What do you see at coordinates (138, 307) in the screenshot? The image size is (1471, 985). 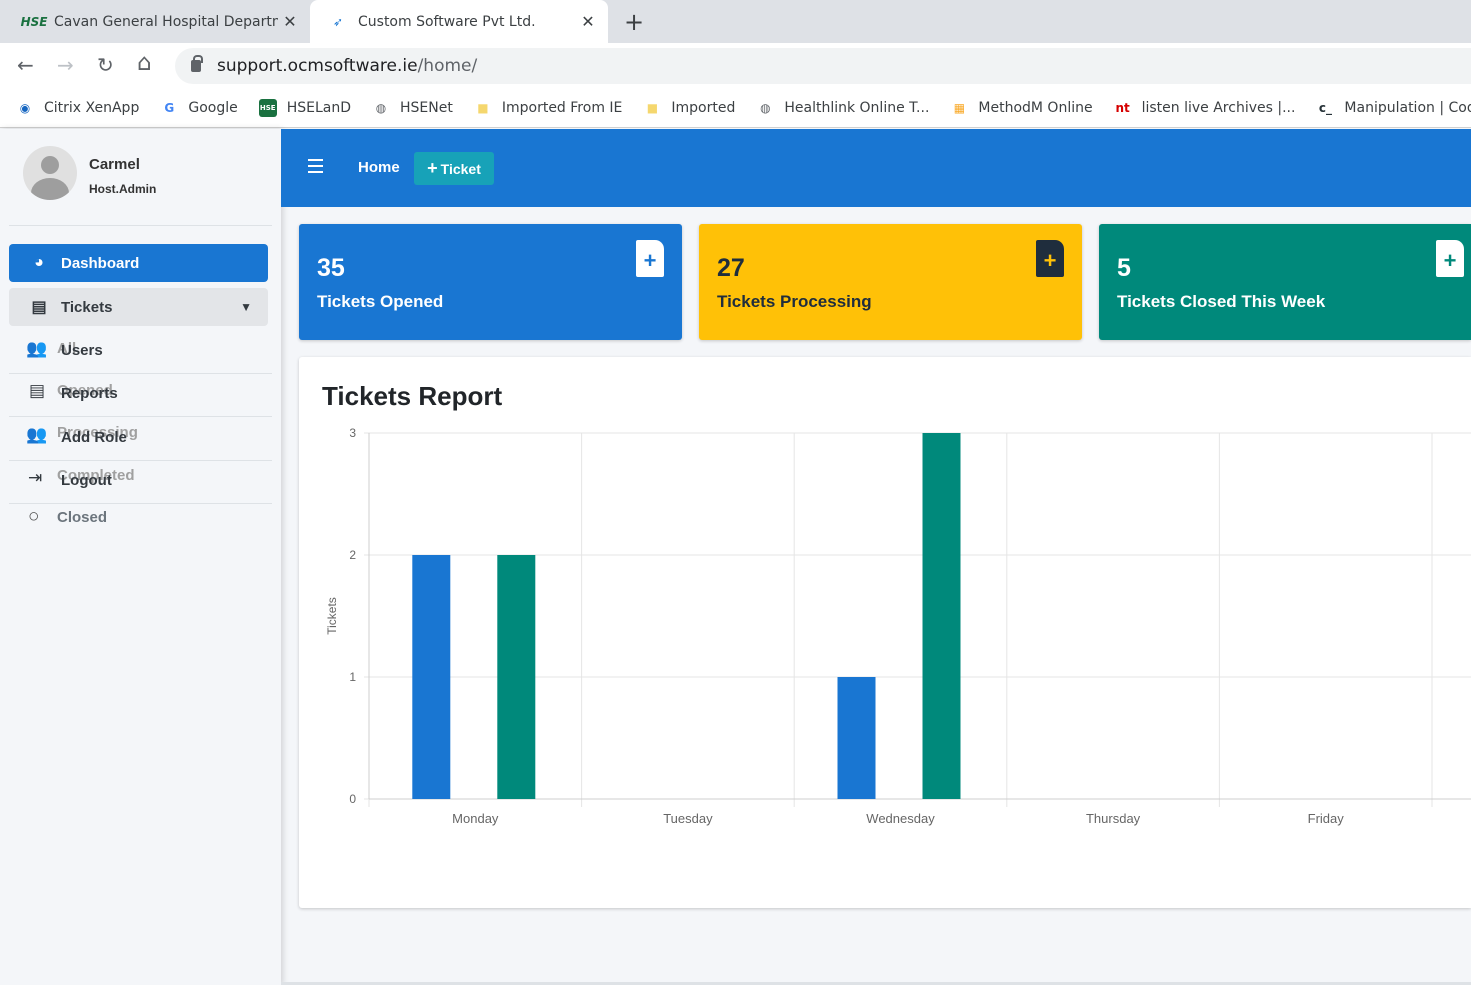 I see `sidebar-item-tickets: ▤ Tickets ▼` at bounding box center [138, 307].